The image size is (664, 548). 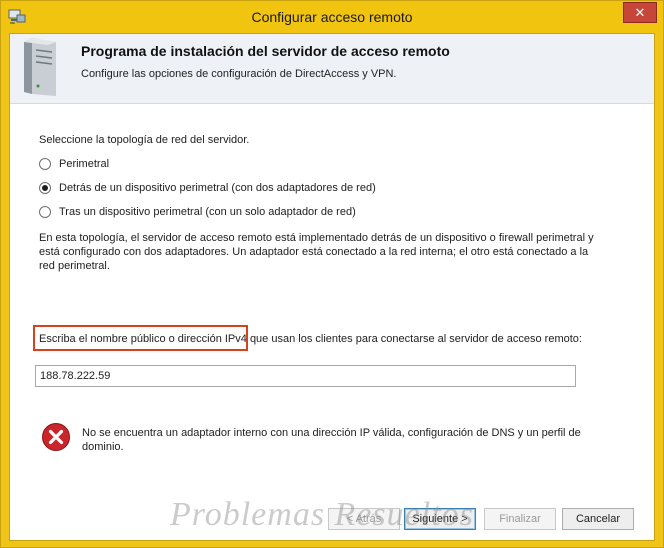 What do you see at coordinates (520, 519) in the screenshot?
I see `finish-button: Finalizar` at bounding box center [520, 519].